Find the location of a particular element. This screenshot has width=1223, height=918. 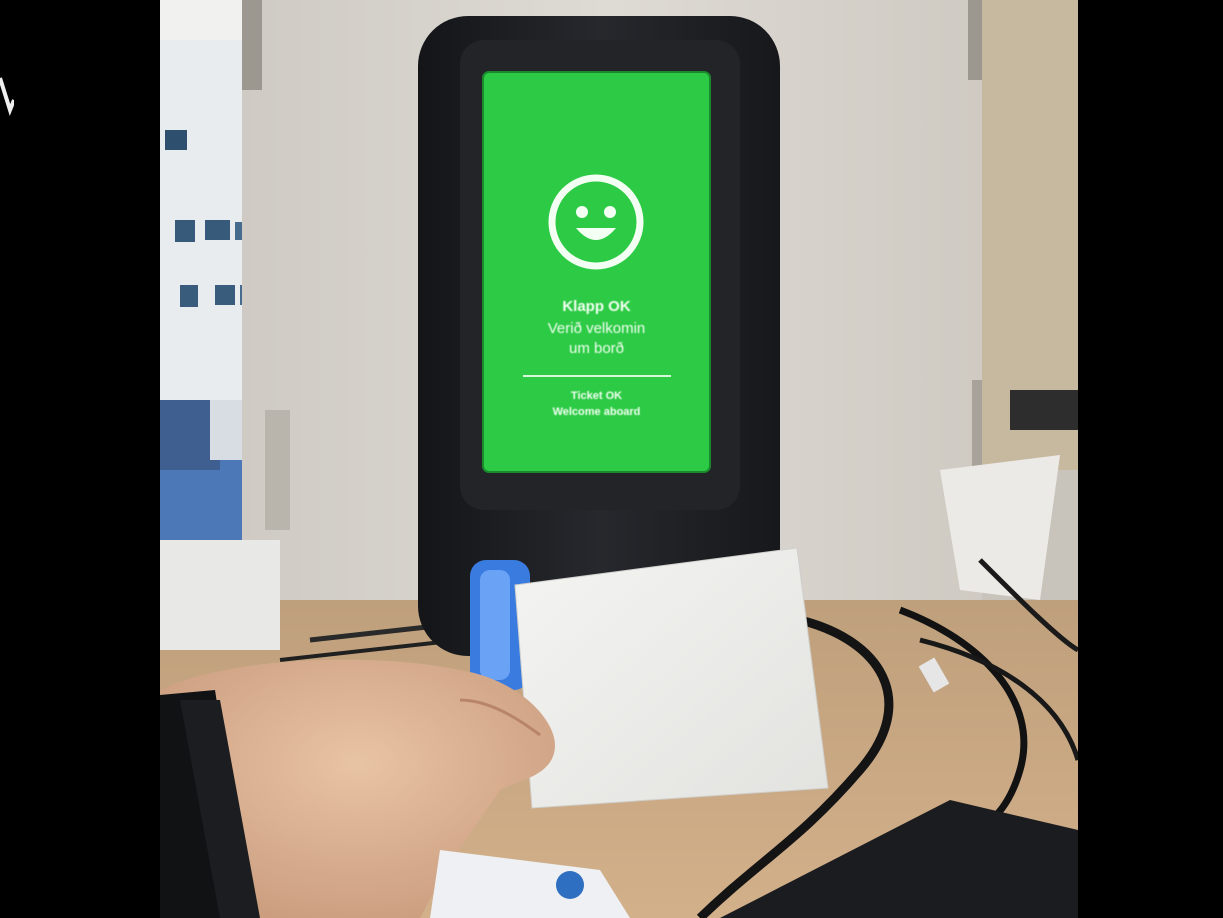

status-title-is: Klapp OK is located at coordinates (596, 306).